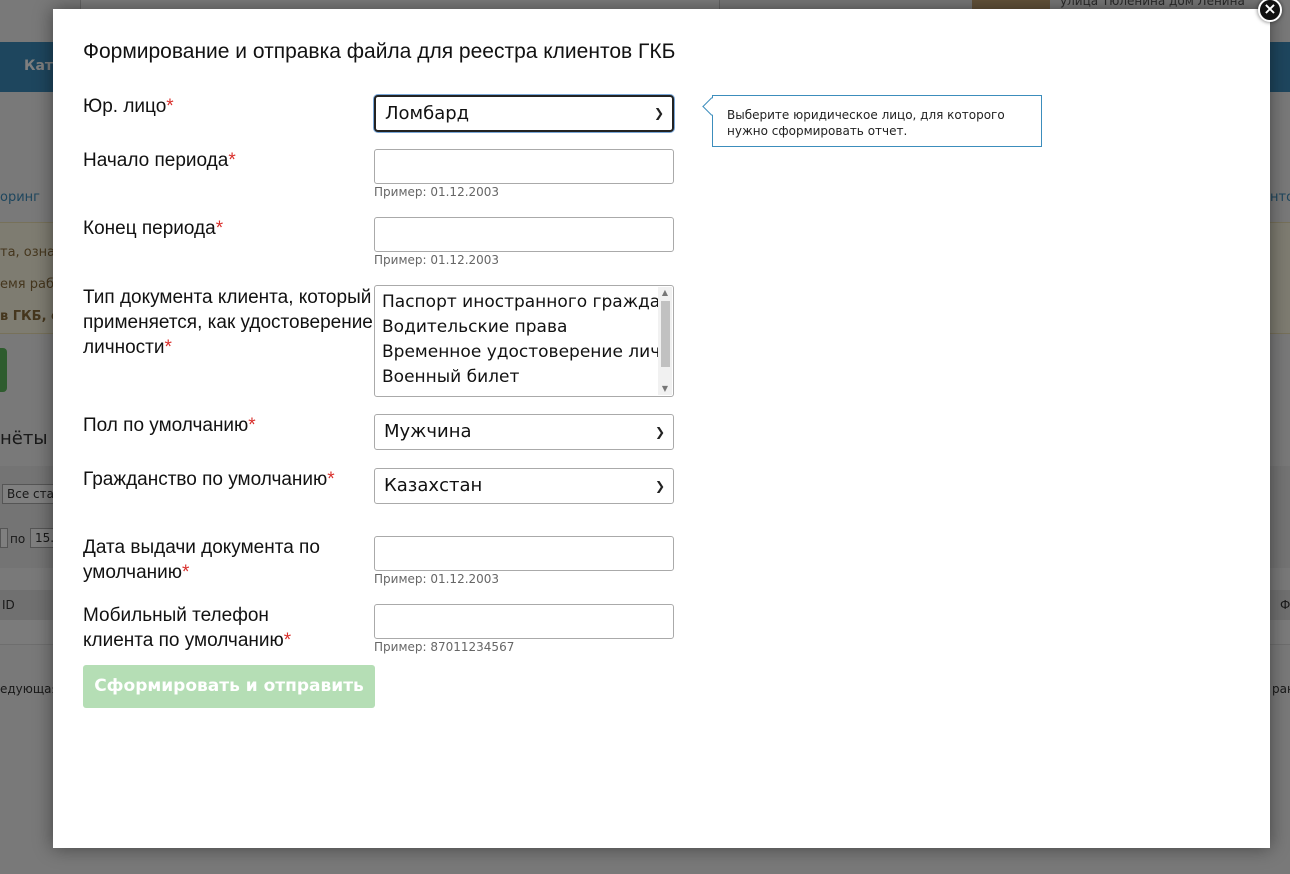  I want to click on legal-entity-value: Ломбард, so click(427, 113).